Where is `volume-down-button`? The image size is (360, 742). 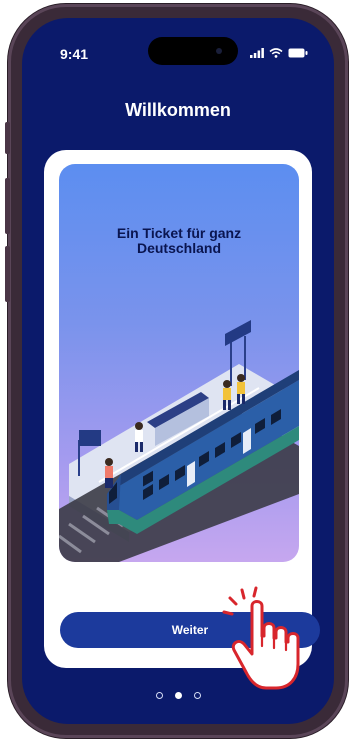
volume-down-button is located at coordinates (7, 274).